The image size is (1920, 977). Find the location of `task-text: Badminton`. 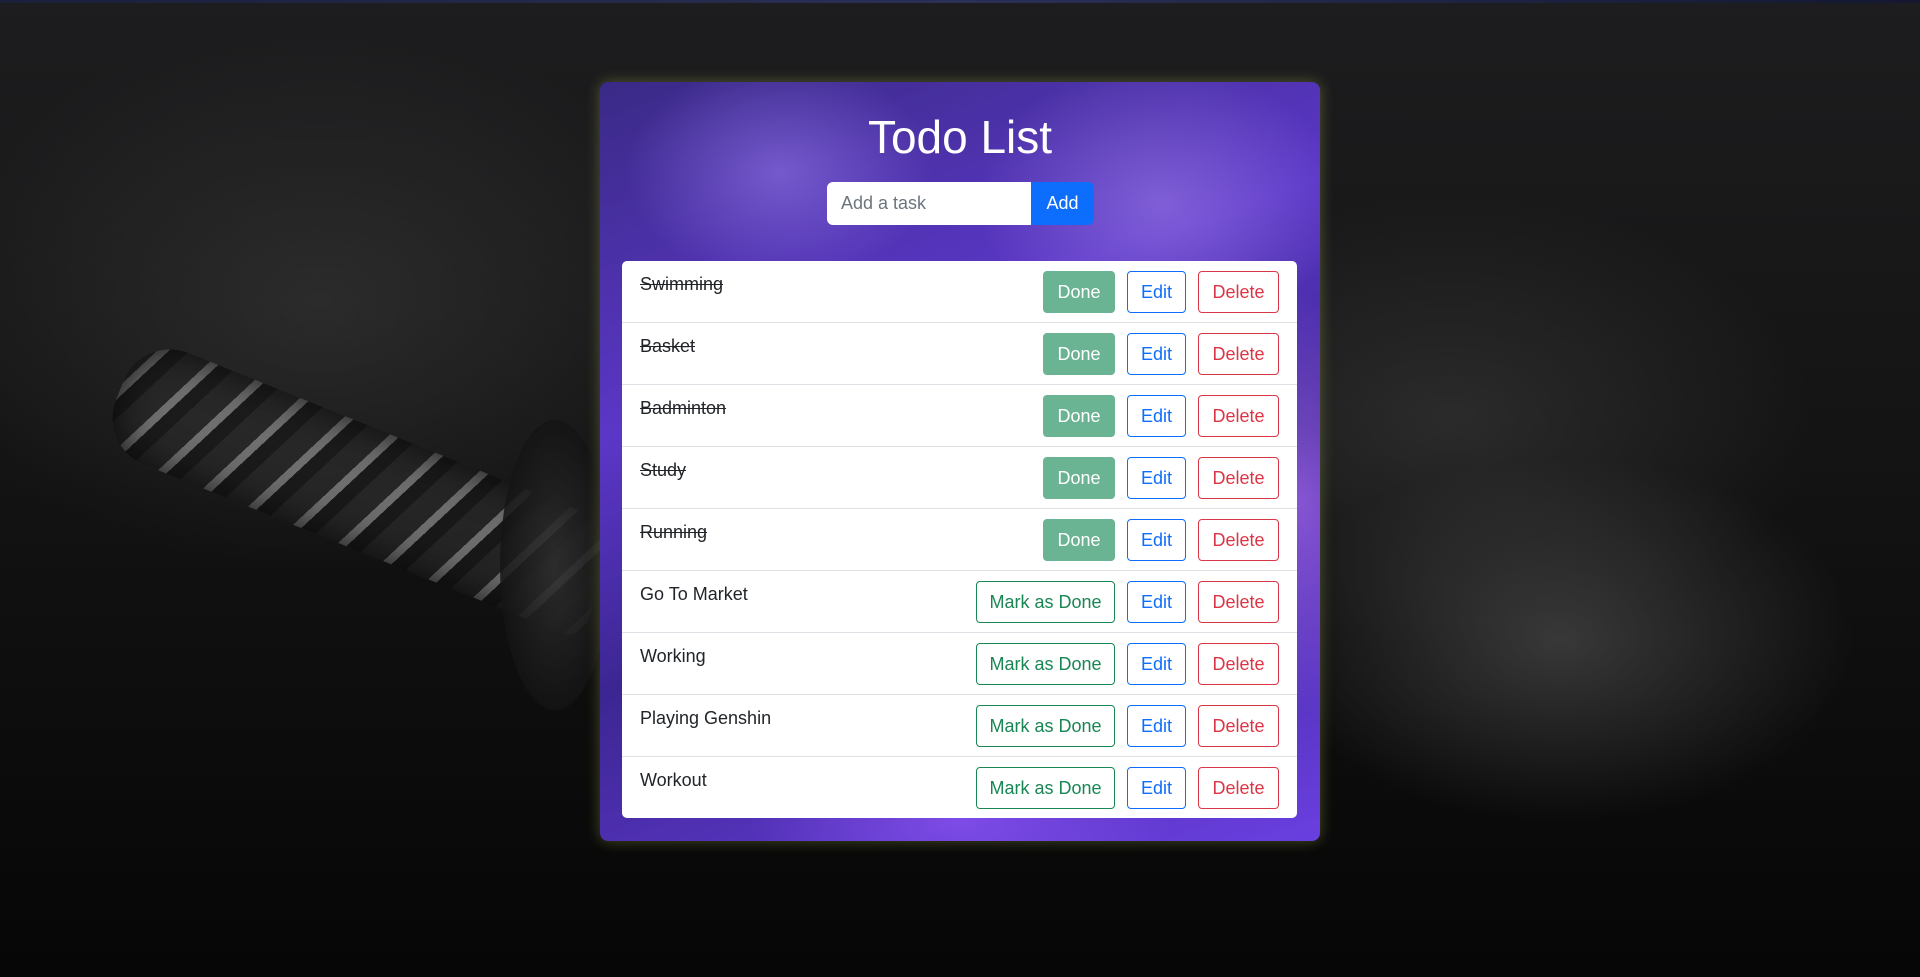

task-text: Badminton is located at coordinates (683, 408).